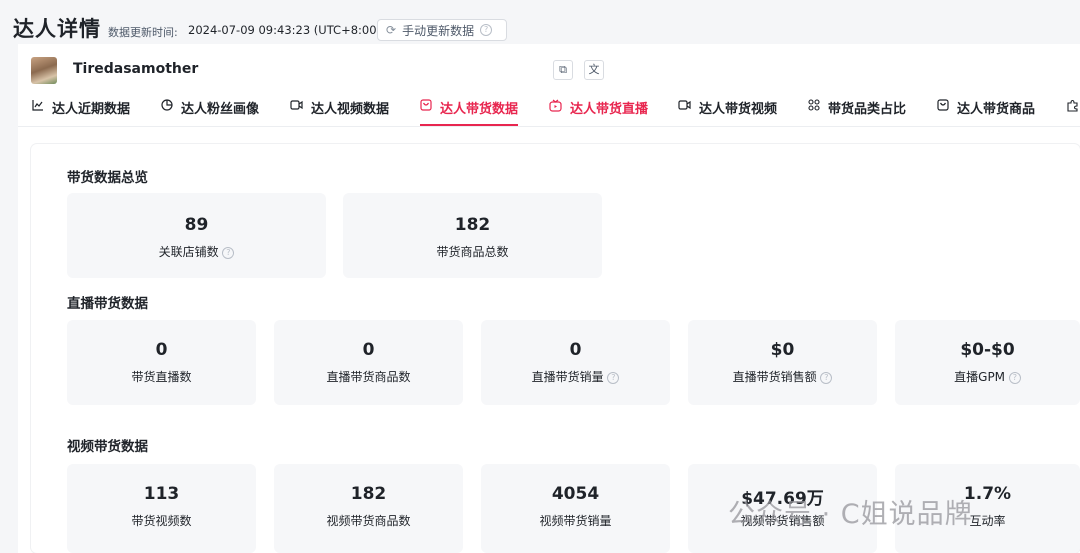 The width and height of the screenshot is (1080, 553). I want to click on pie-chart-icon, so click(167, 106).